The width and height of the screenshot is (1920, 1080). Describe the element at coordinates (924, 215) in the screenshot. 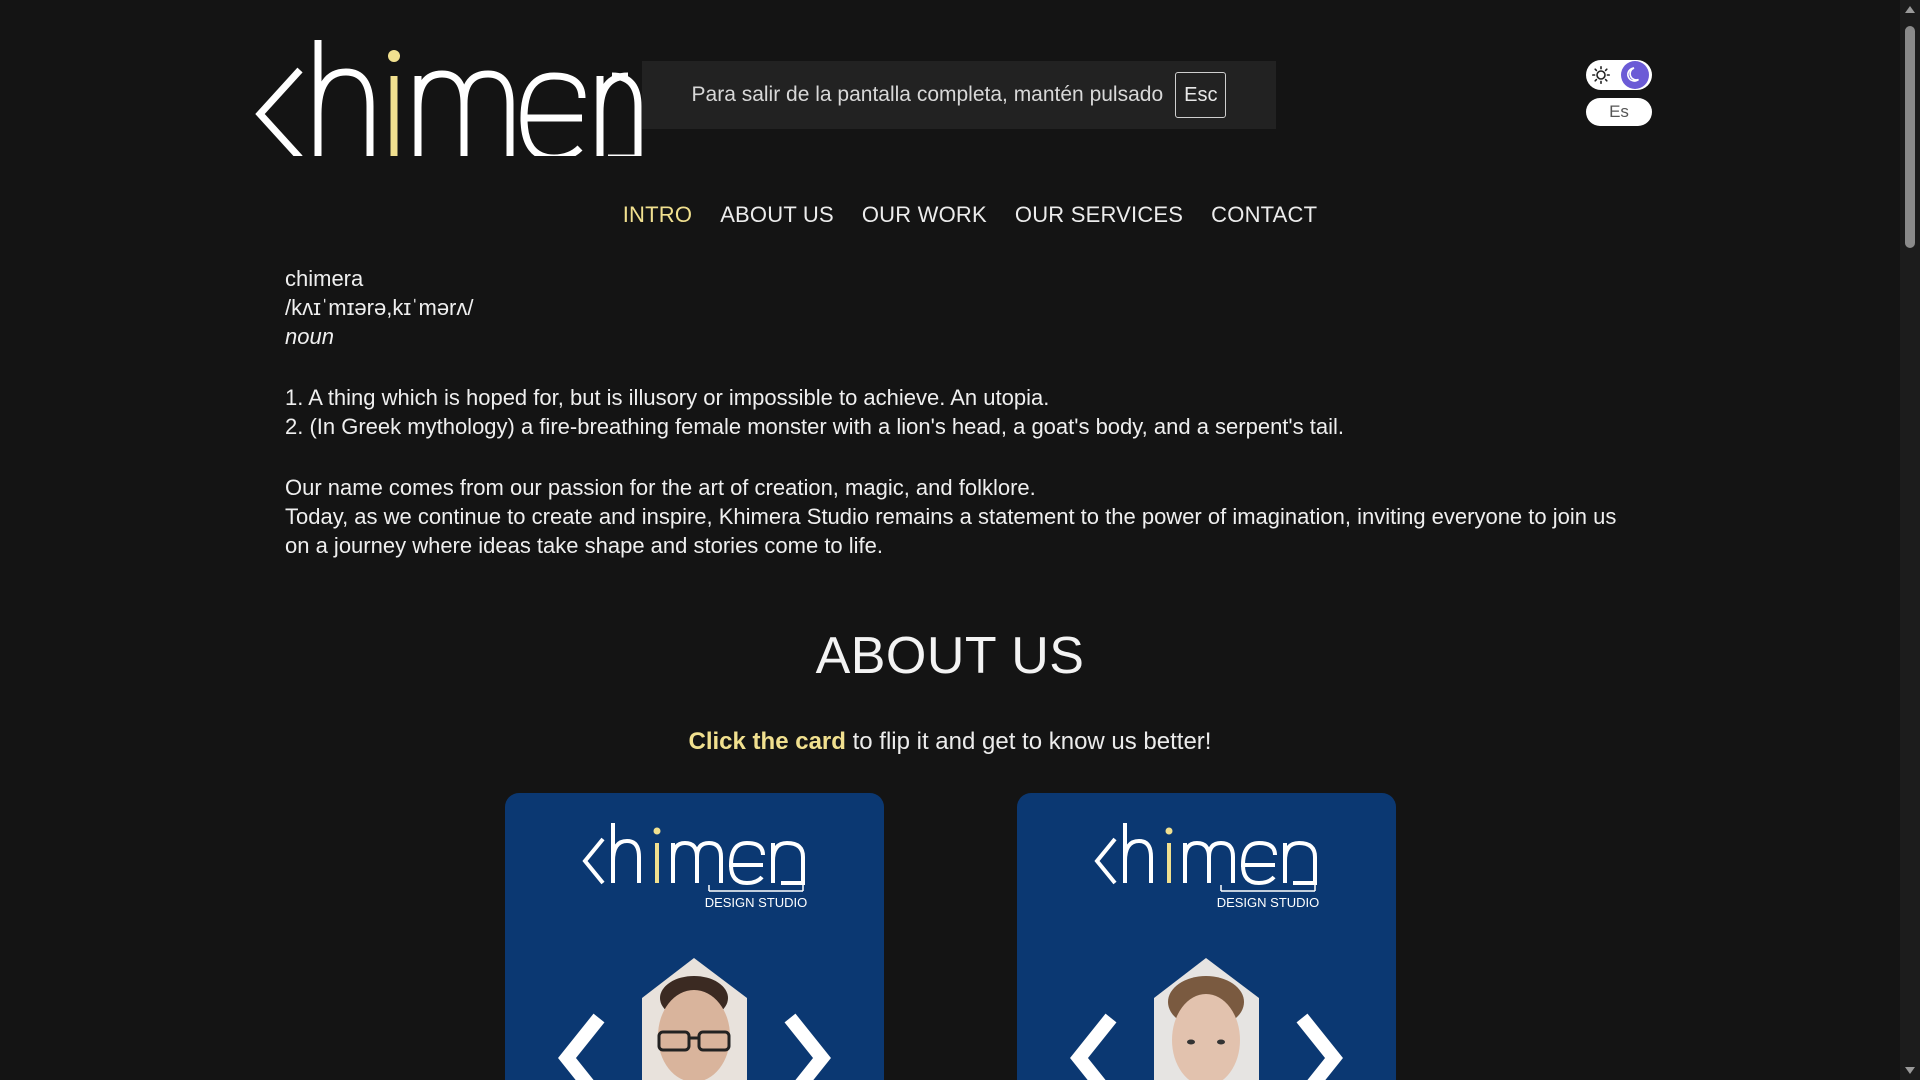

I see `nav-item-our-work: OUR WORK` at that location.